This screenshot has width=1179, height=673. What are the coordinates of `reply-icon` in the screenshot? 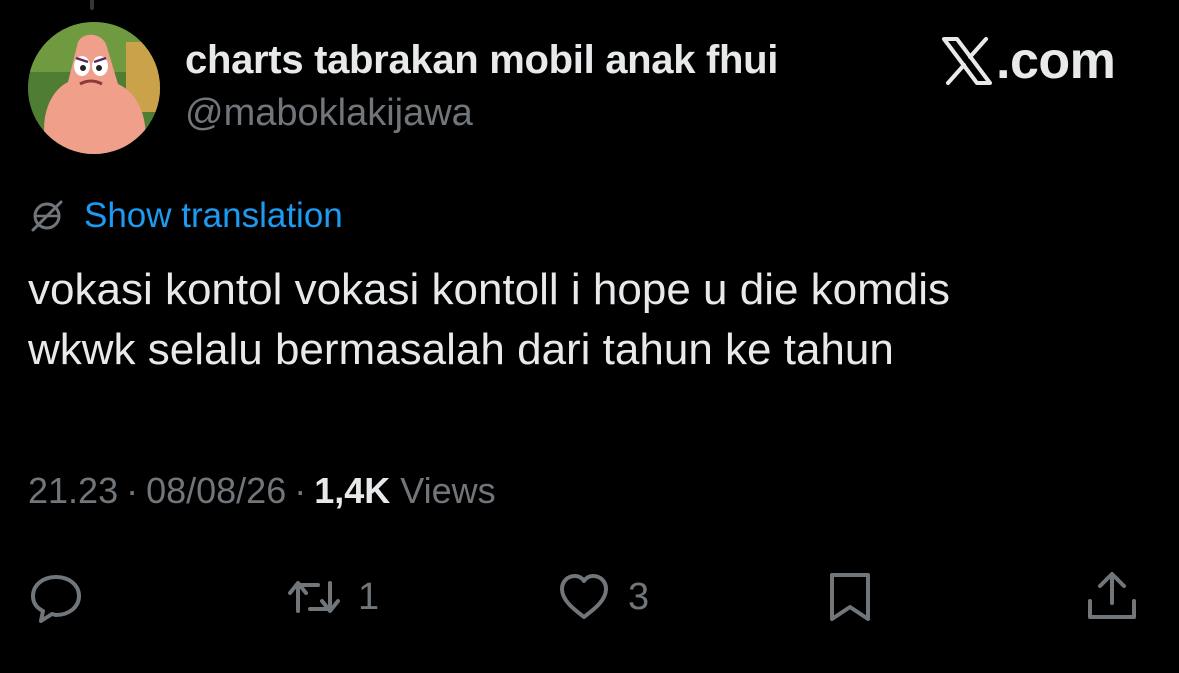 It's located at (56, 599).